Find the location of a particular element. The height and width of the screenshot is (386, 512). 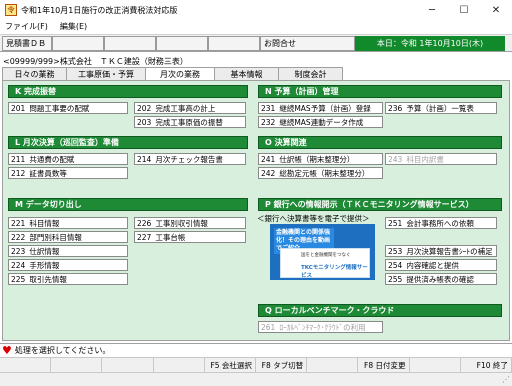

item-number: 243 is located at coordinates (395, 159).